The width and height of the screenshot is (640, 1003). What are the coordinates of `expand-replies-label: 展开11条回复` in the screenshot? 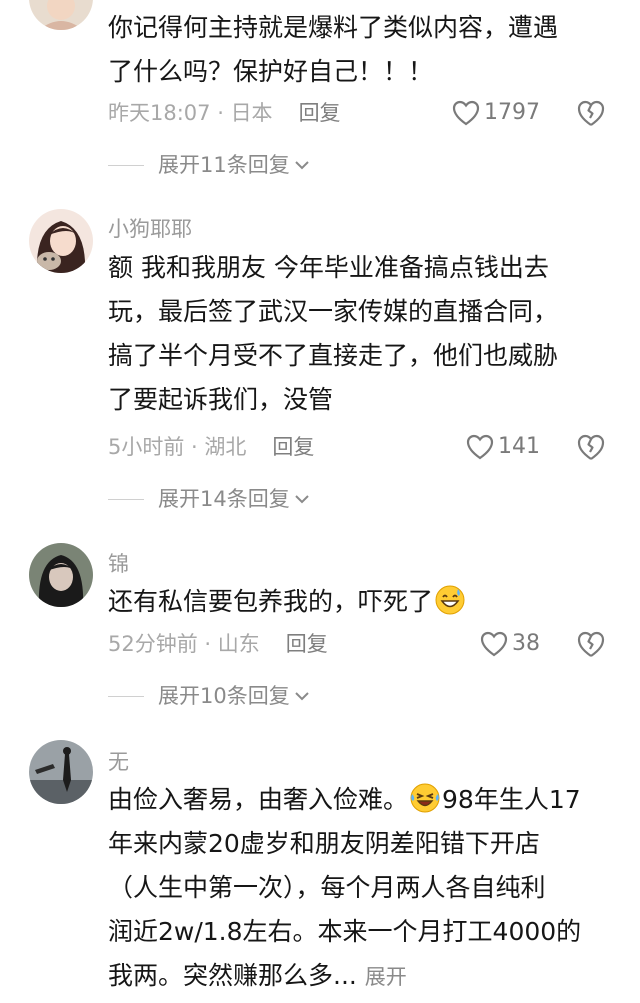 It's located at (224, 165).